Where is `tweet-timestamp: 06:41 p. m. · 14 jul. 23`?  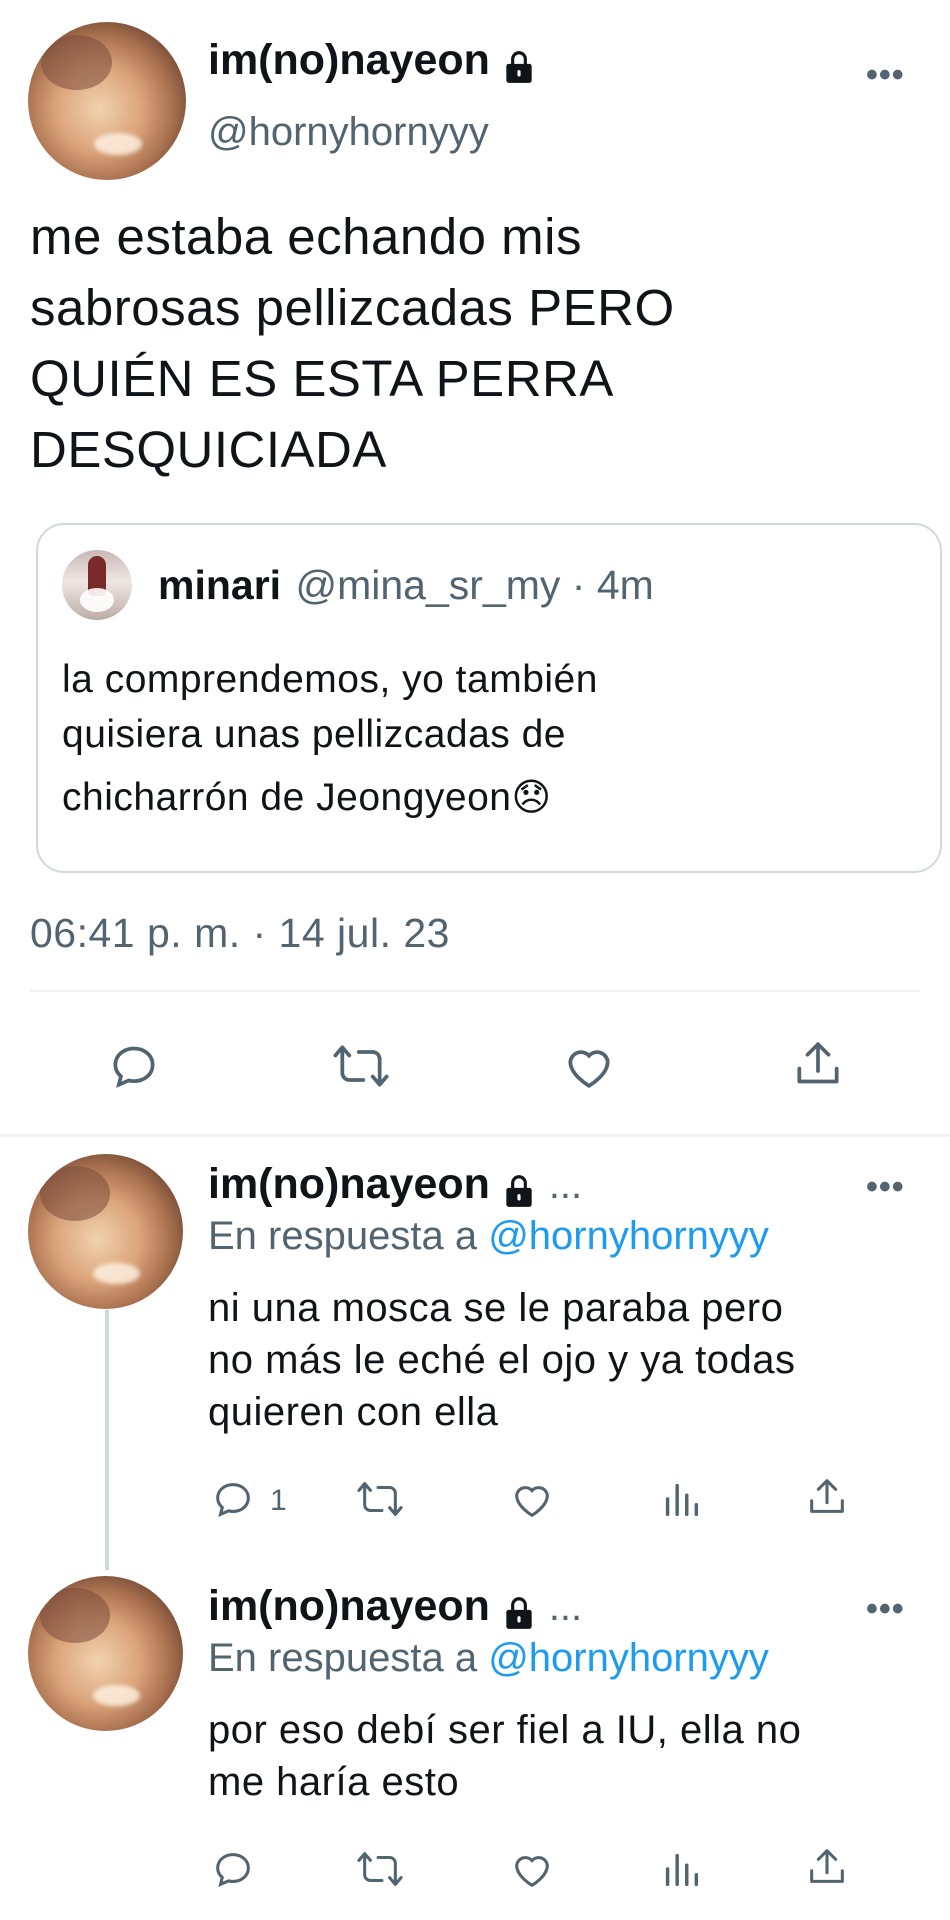
tweet-timestamp: 06:41 p. m. · 14 jul. 23 is located at coordinates (240, 933).